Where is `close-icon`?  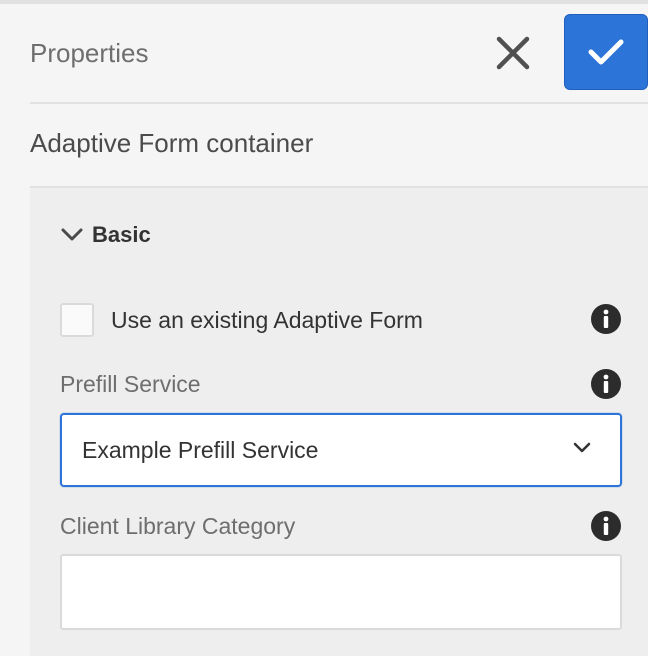
close-icon is located at coordinates (513, 53).